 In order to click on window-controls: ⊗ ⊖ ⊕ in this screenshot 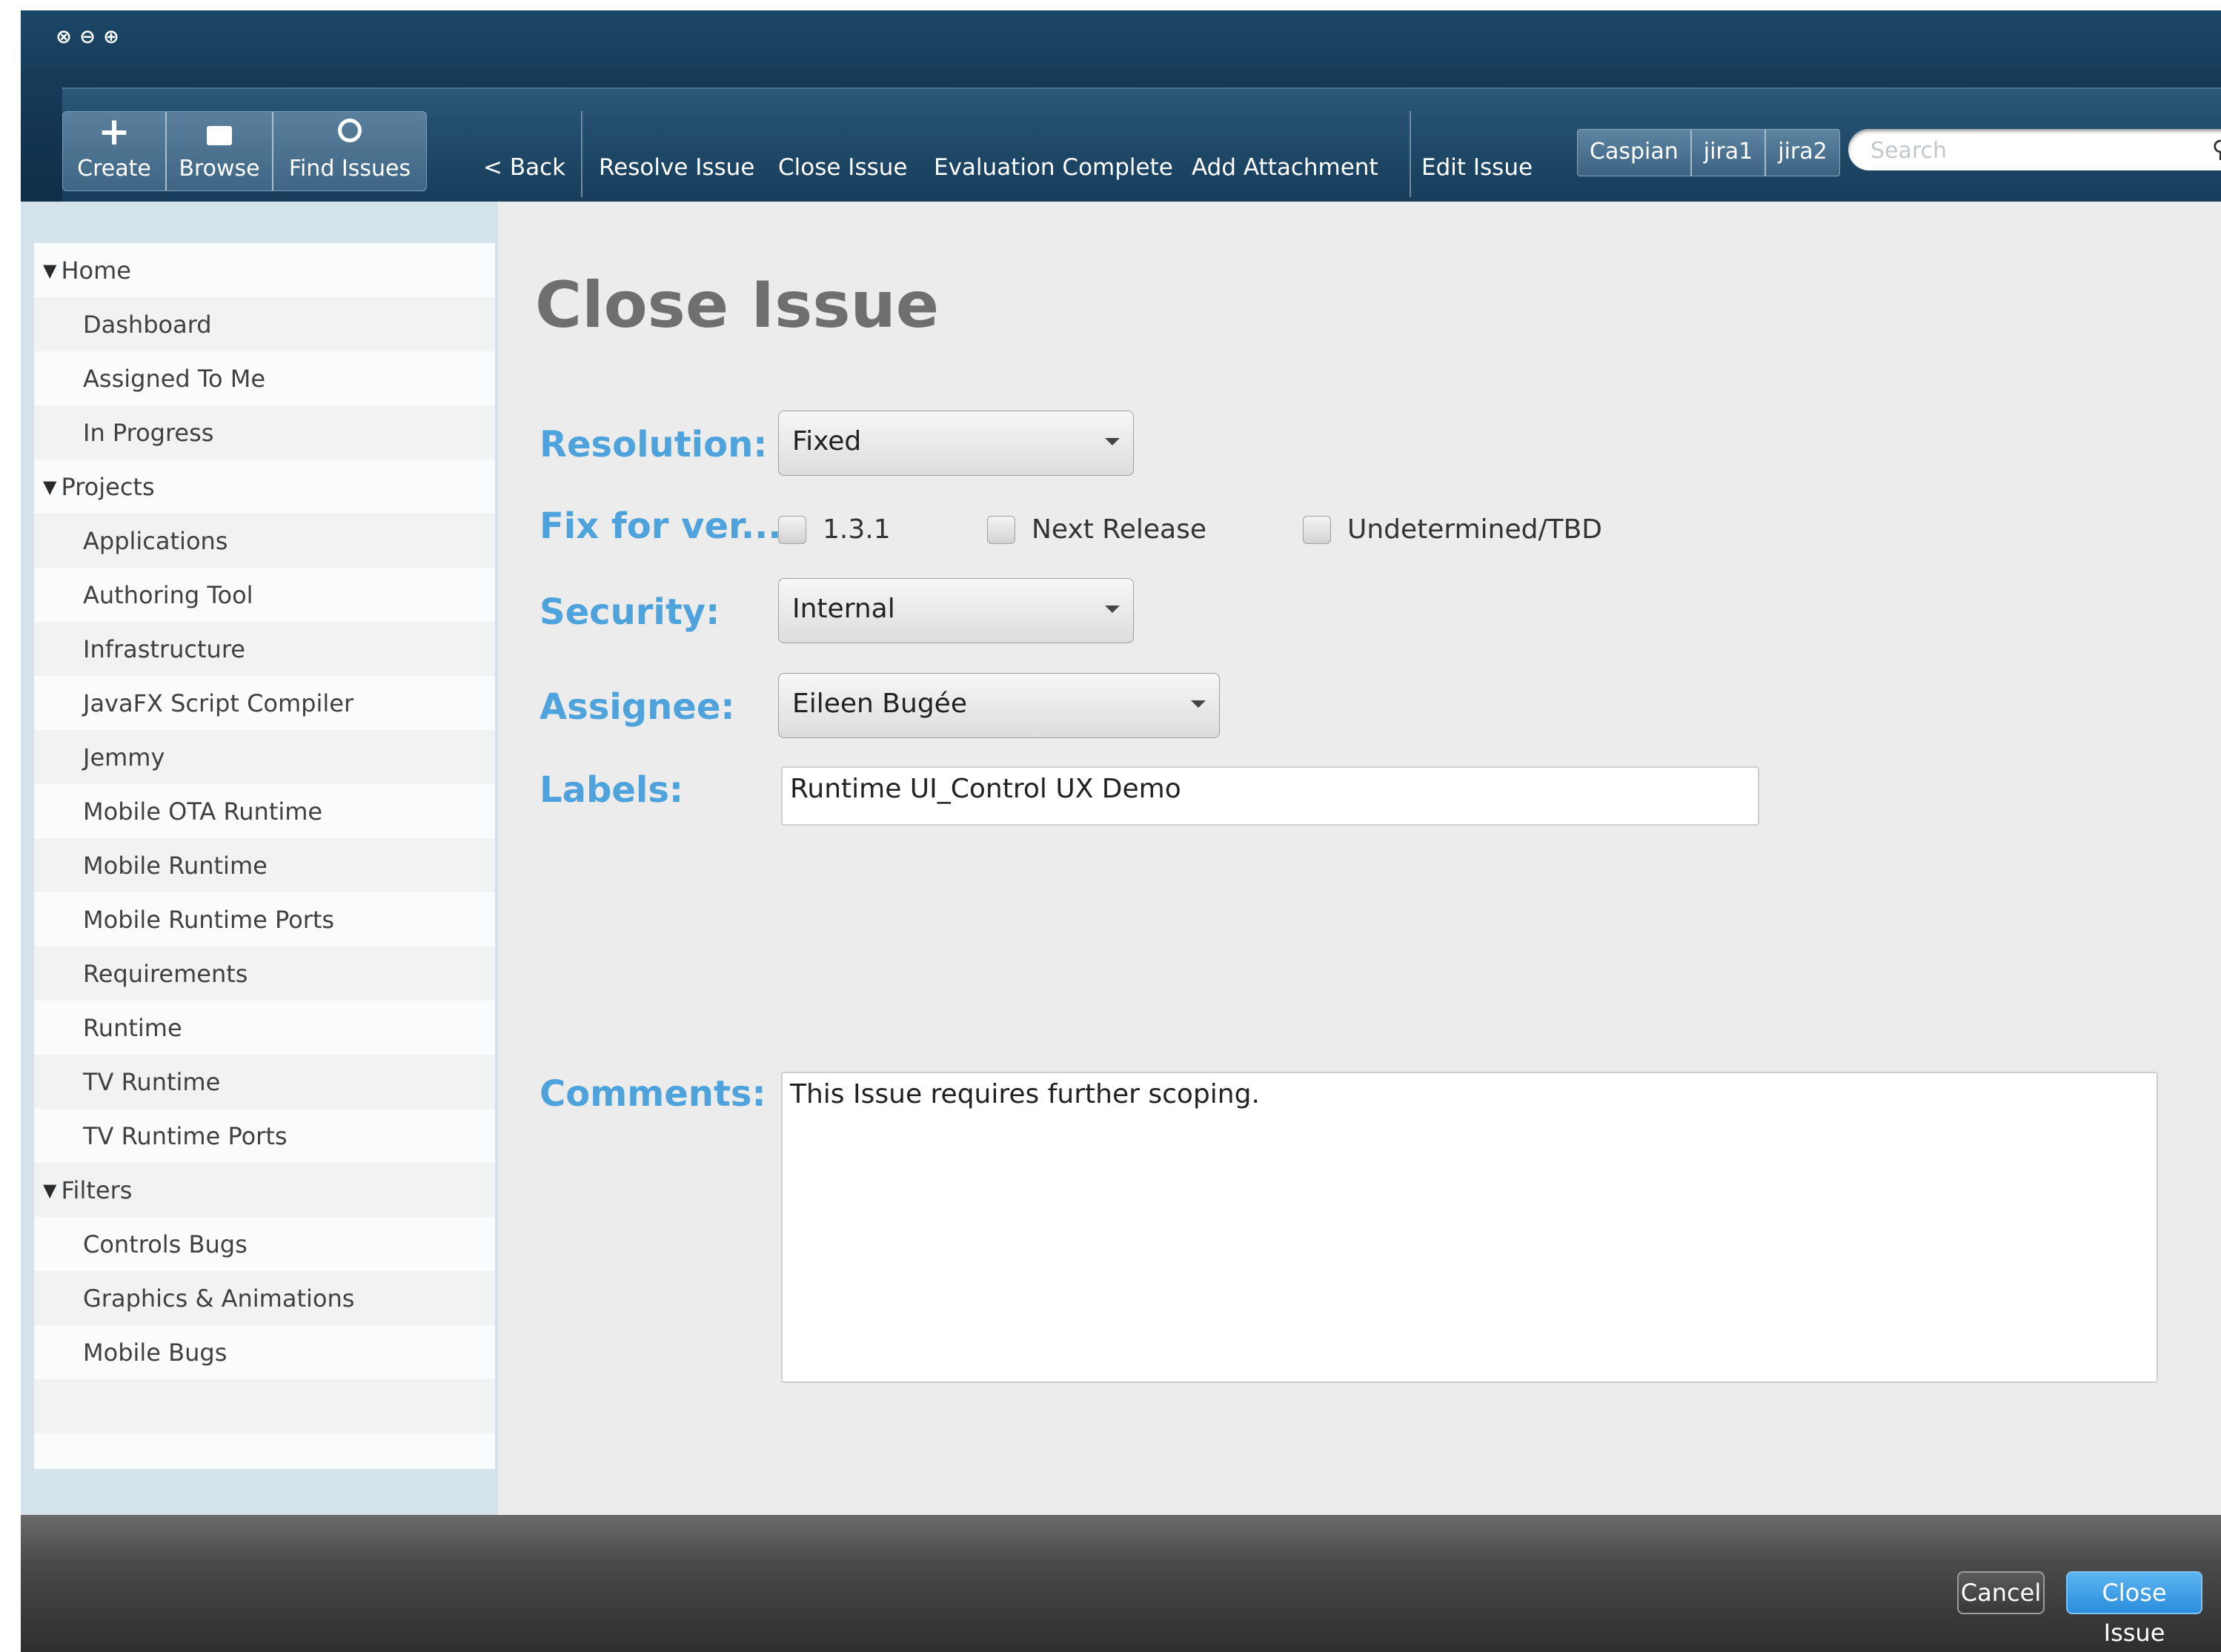, I will do `click(87, 37)`.